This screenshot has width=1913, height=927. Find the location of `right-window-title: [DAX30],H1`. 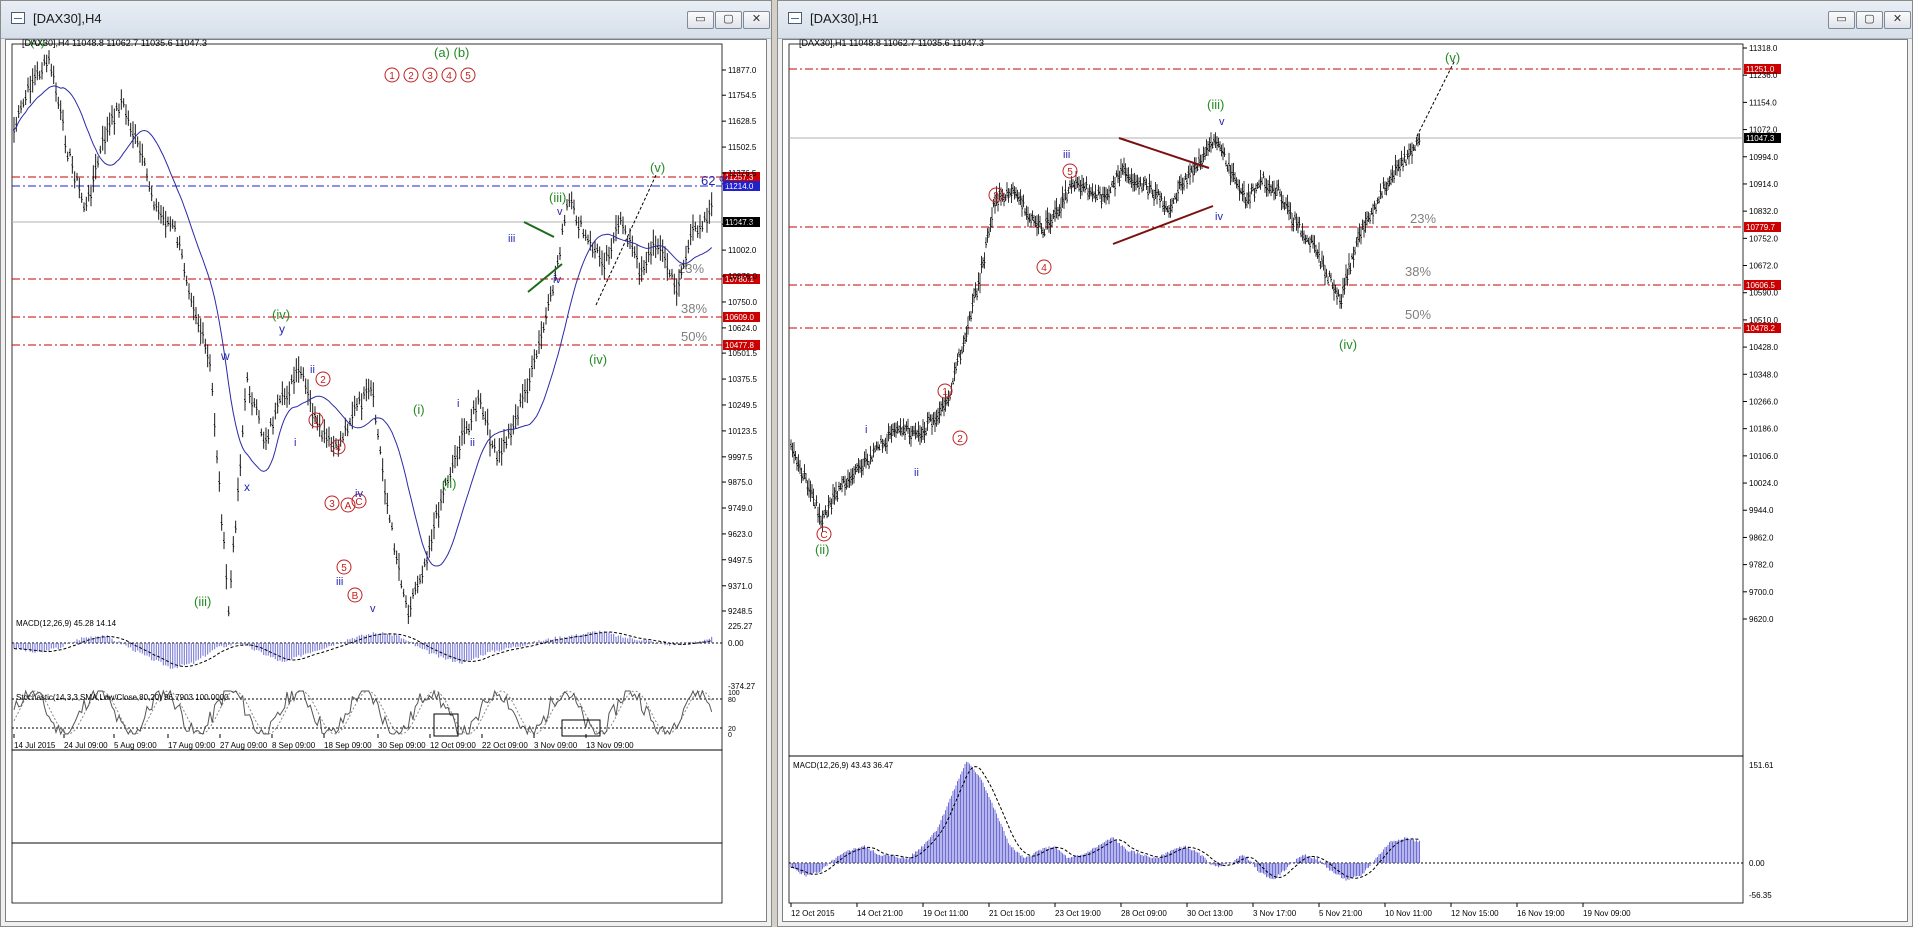

right-window-title: [DAX30],H1 is located at coordinates (844, 18).